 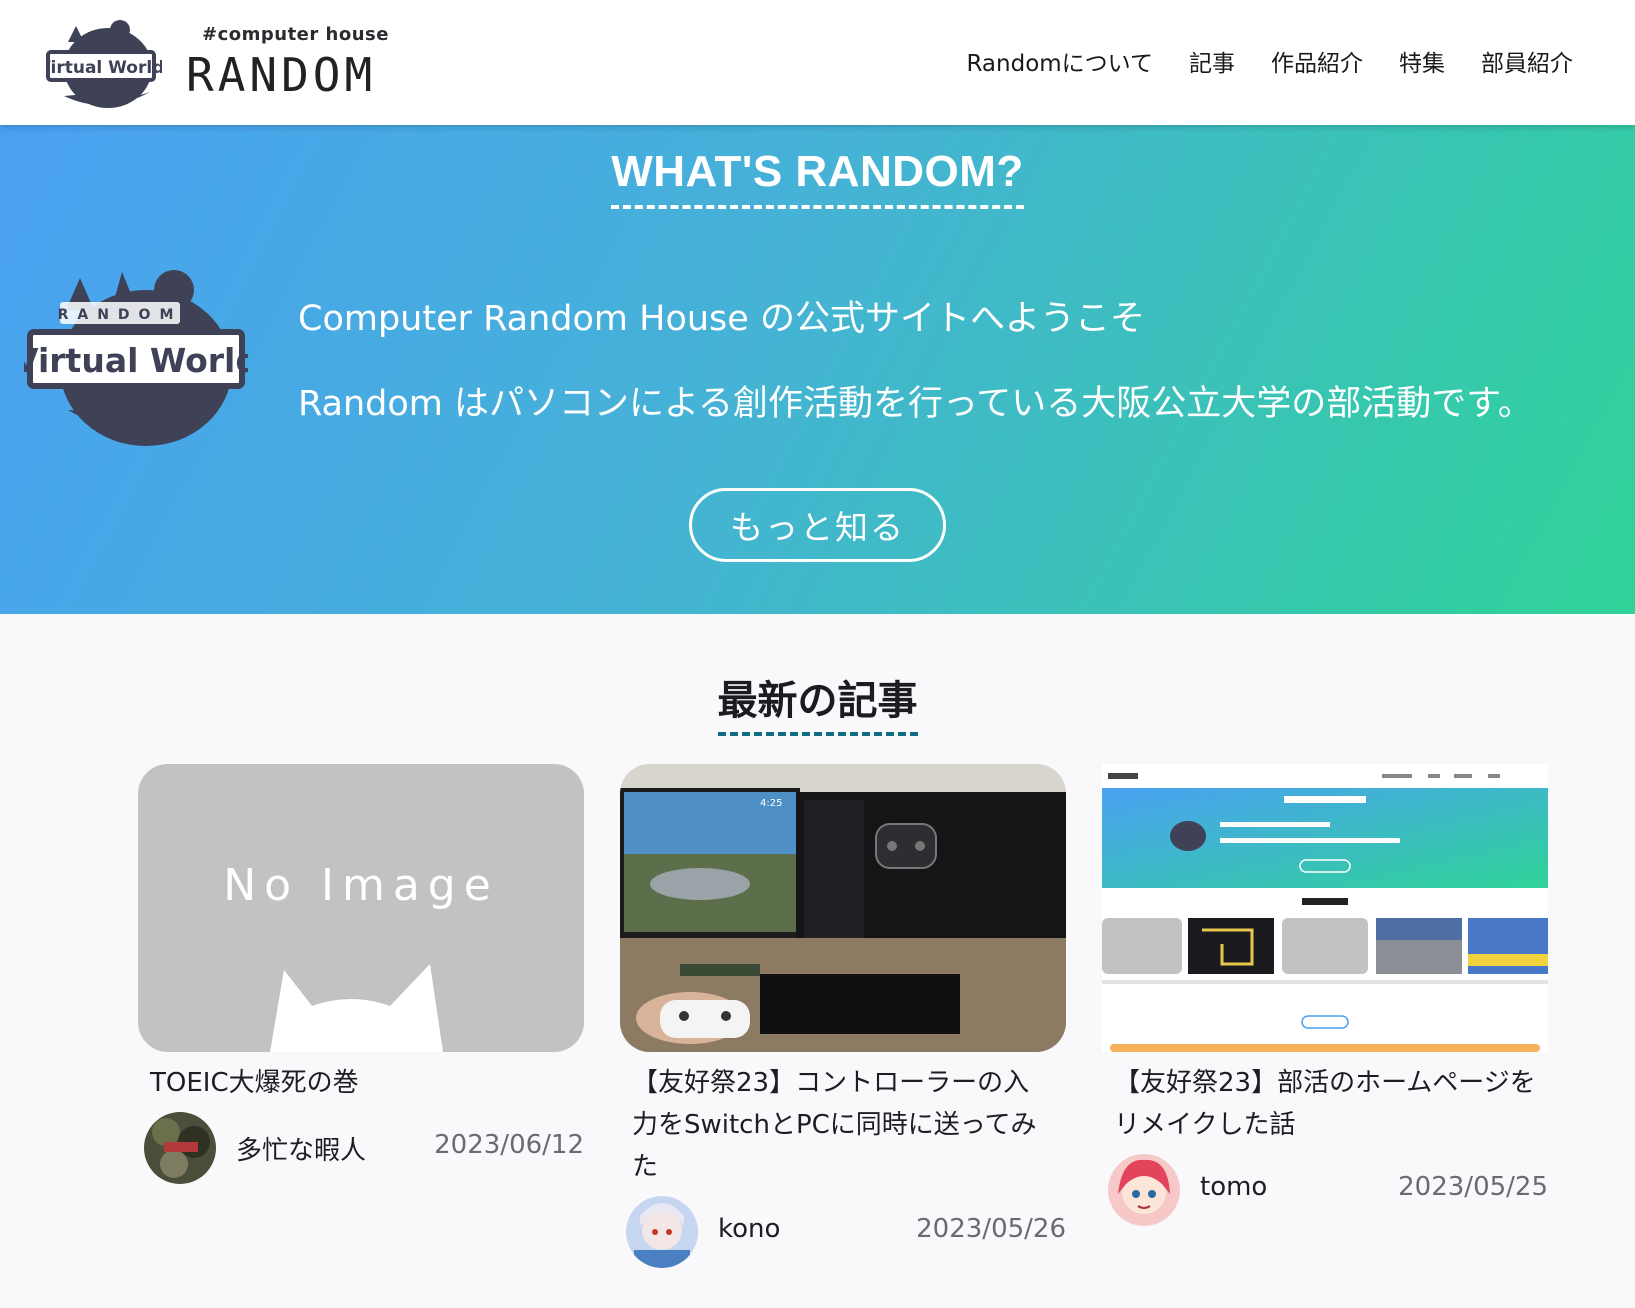 What do you see at coordinates (301, 1148) in the screenshot?
I see `author-name: 多忙な暇人` at bounding box center [301, 1148].